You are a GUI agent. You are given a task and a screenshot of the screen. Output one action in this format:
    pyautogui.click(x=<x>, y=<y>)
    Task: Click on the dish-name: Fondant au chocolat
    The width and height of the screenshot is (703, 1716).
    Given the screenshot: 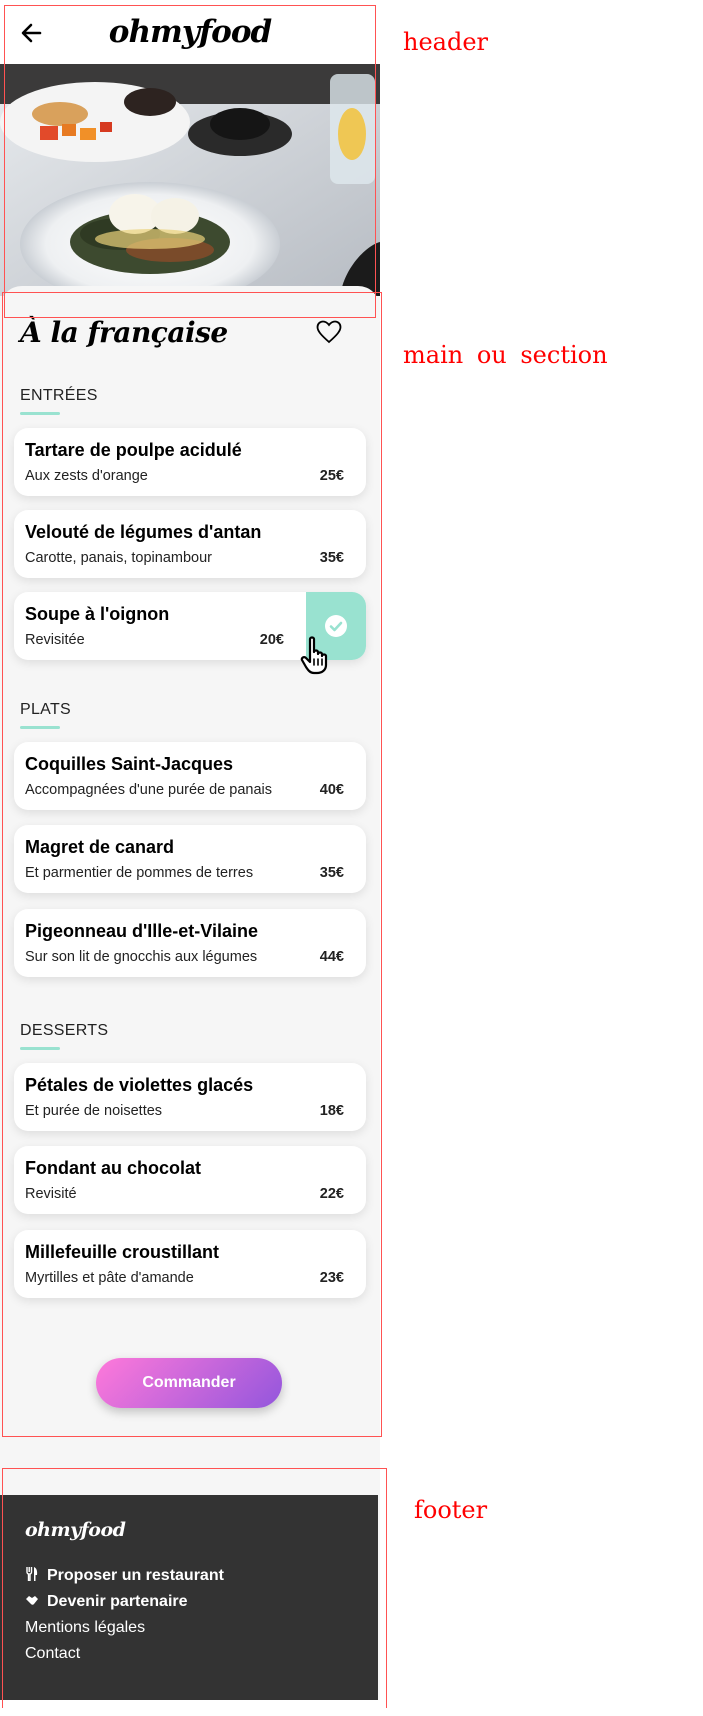 What is the action you would take?
    pyautogui.click(x=113, y=1168)
    